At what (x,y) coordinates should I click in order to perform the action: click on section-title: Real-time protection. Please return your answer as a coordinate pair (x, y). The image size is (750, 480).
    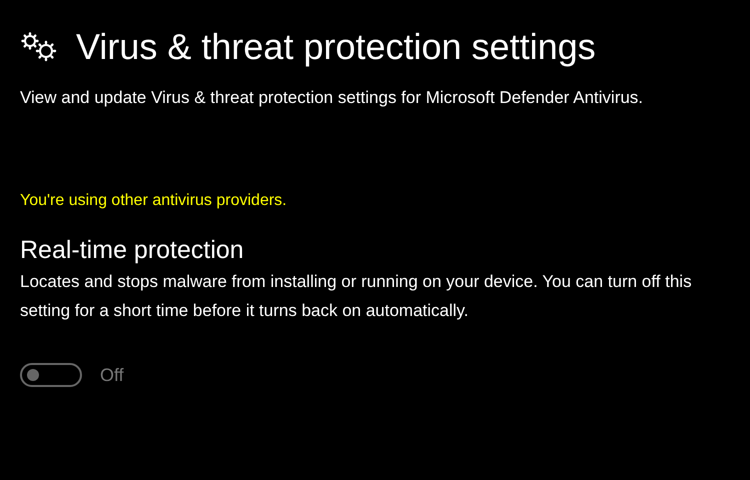
    Looking at the image, I should click on (132, 250).